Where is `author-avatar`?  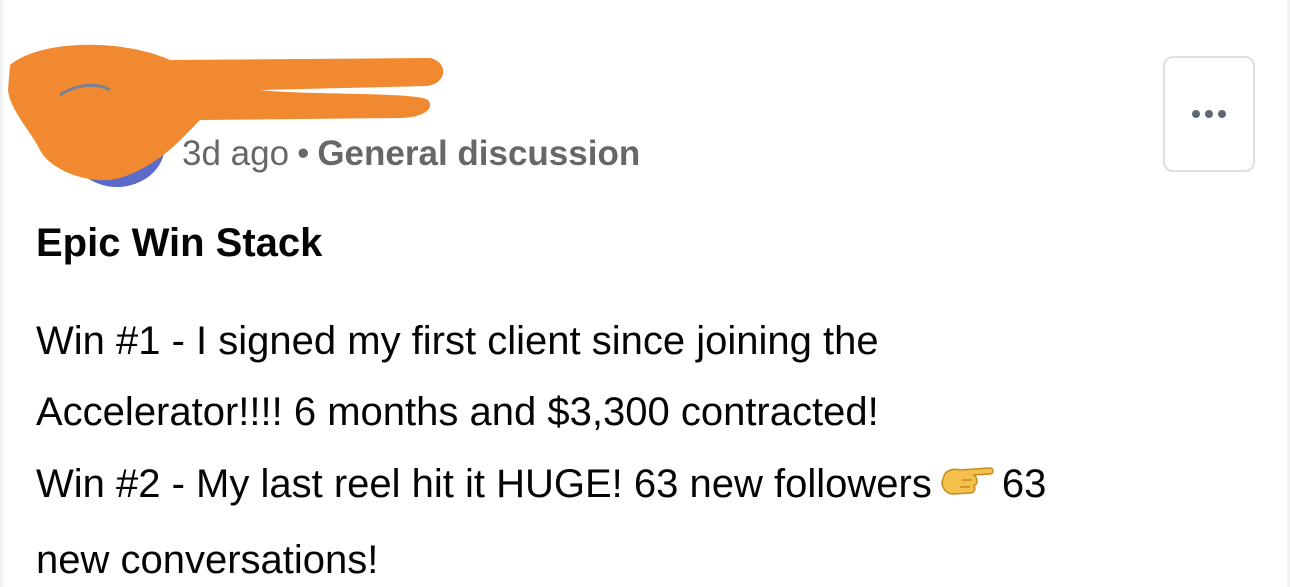 author-avatar is located at coordinates (117, 145).